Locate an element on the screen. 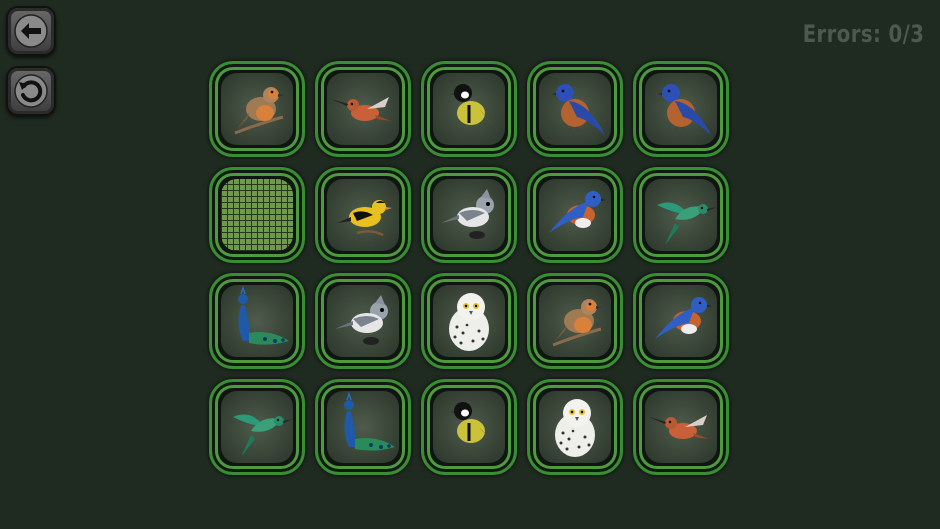 The image size is (940, 529). arrow-left-icon is located at coordinates (31, 31).